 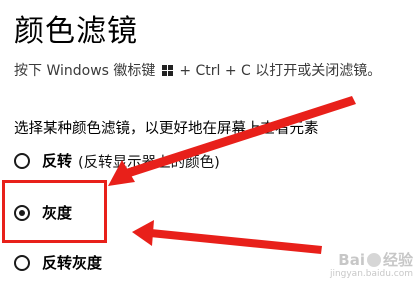 I want to click on radio-label: 反转灰度, so click(x=72, y=263).